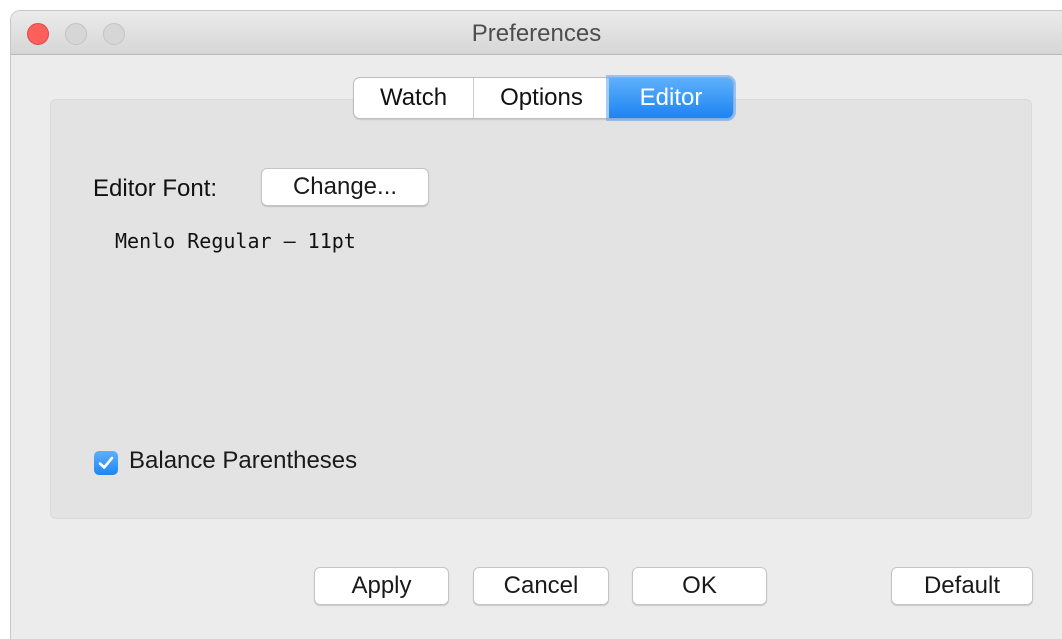 The image size is (1062, 639). What do you see at coordinates (541, 586) in the screenshot?
I see `cancel-button: Cancel` at bounding box center [541, 586].